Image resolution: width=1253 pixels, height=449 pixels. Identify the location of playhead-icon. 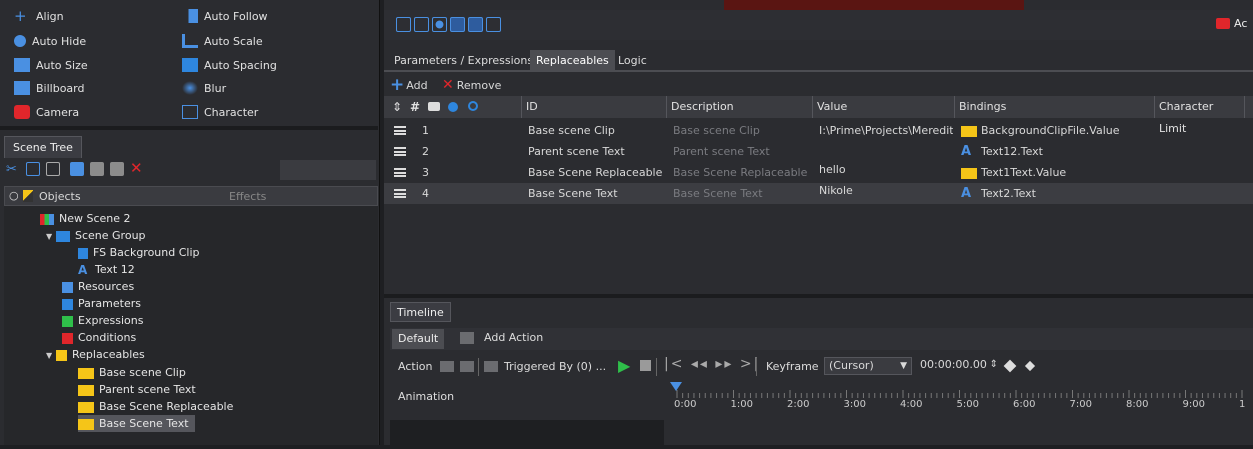
(676, 386).